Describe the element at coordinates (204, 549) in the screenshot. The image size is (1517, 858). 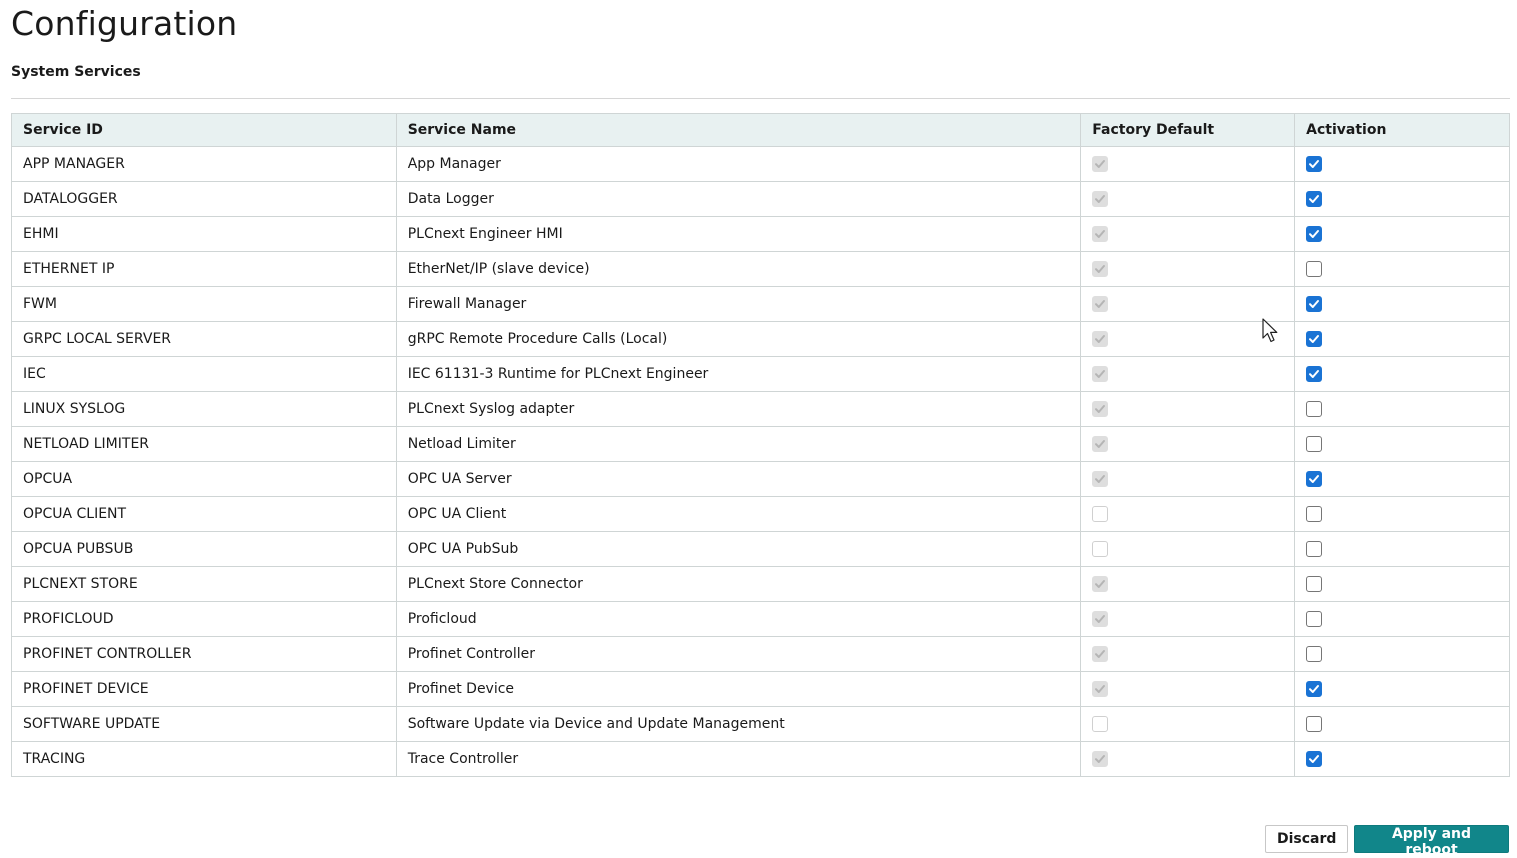
I see `service-id-cell: OPCUA PUBSUB` at that location.